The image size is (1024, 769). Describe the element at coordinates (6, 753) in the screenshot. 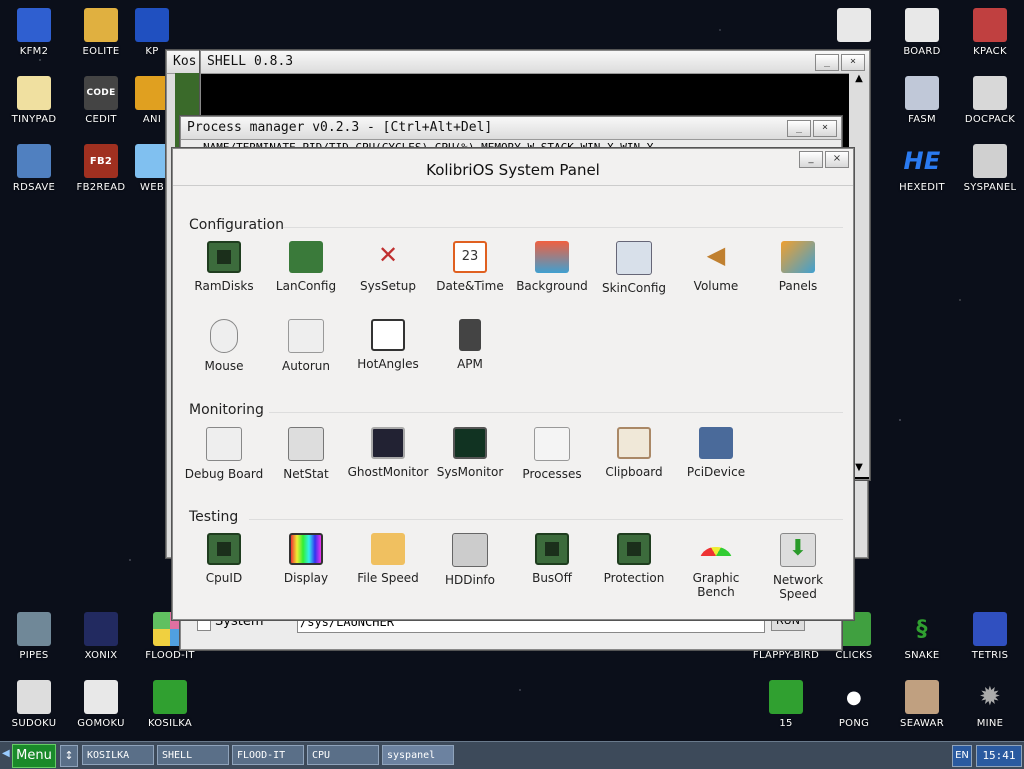

I see `taskbar-left-arrow-icon: ◀` at that location.